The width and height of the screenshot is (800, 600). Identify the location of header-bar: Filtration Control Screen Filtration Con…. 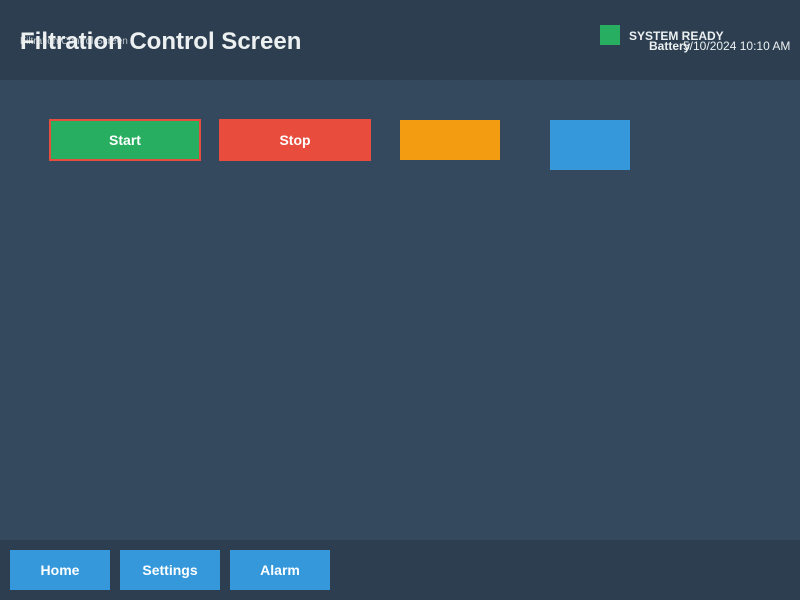
(400, 40).